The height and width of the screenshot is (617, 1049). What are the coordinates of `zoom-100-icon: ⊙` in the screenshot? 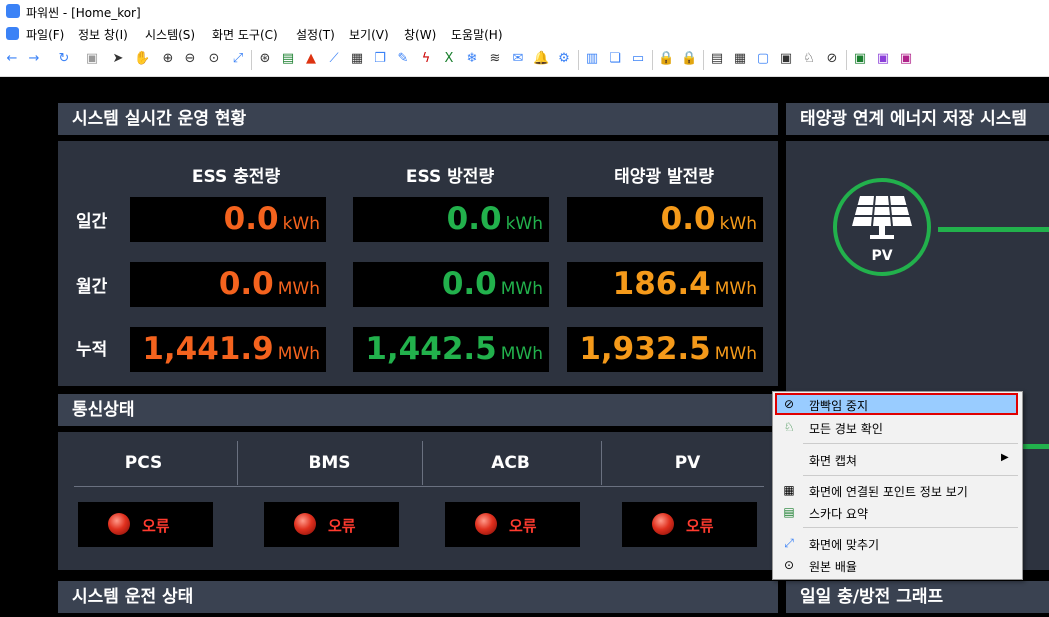 It's located at (214, 59).